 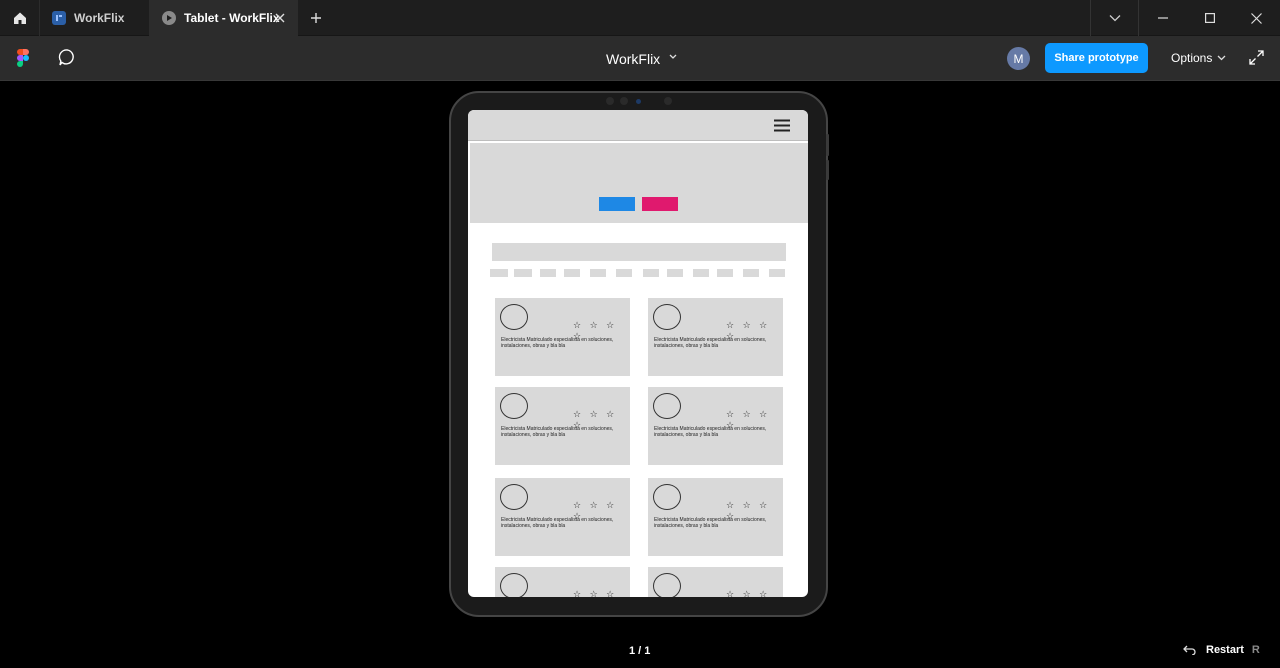 I want to click on proto-search-bar, so click(x=639, y=252).